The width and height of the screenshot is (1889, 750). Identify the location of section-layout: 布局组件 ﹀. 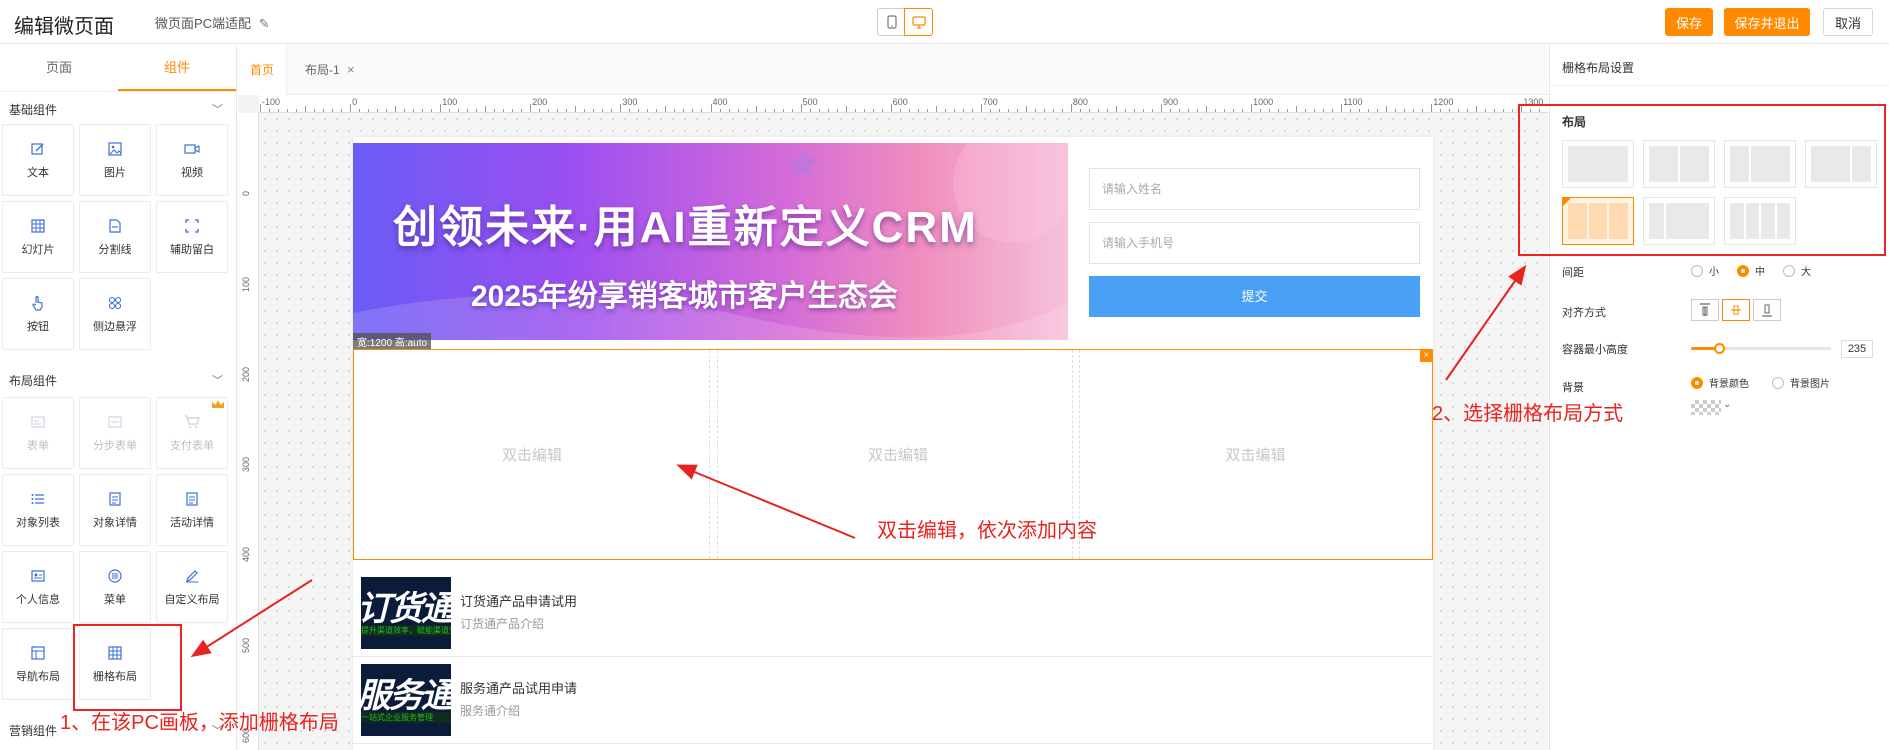
(119, 380).